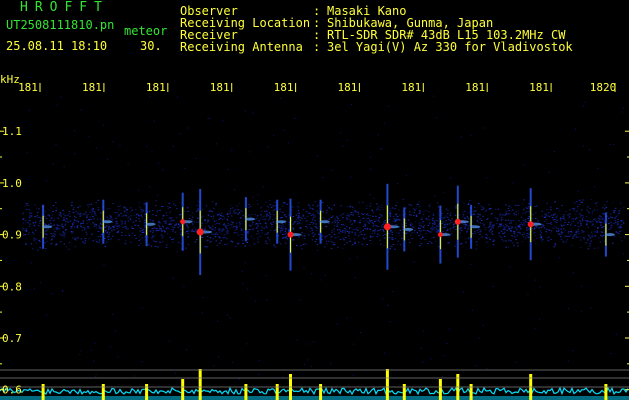 The height and width of the screenshot is (400, 629). Describe the element at coordinates (220, 87) in the screenshot. I see `time-tick-label: 181` at that location.